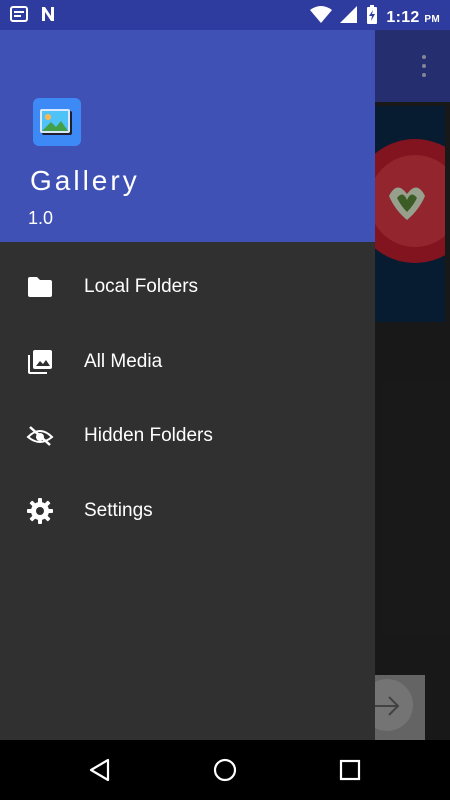  What do you see at coordinates (40, 362) in the screenshot?
I see `photo-library-icon` at bounding box center [40, 362].